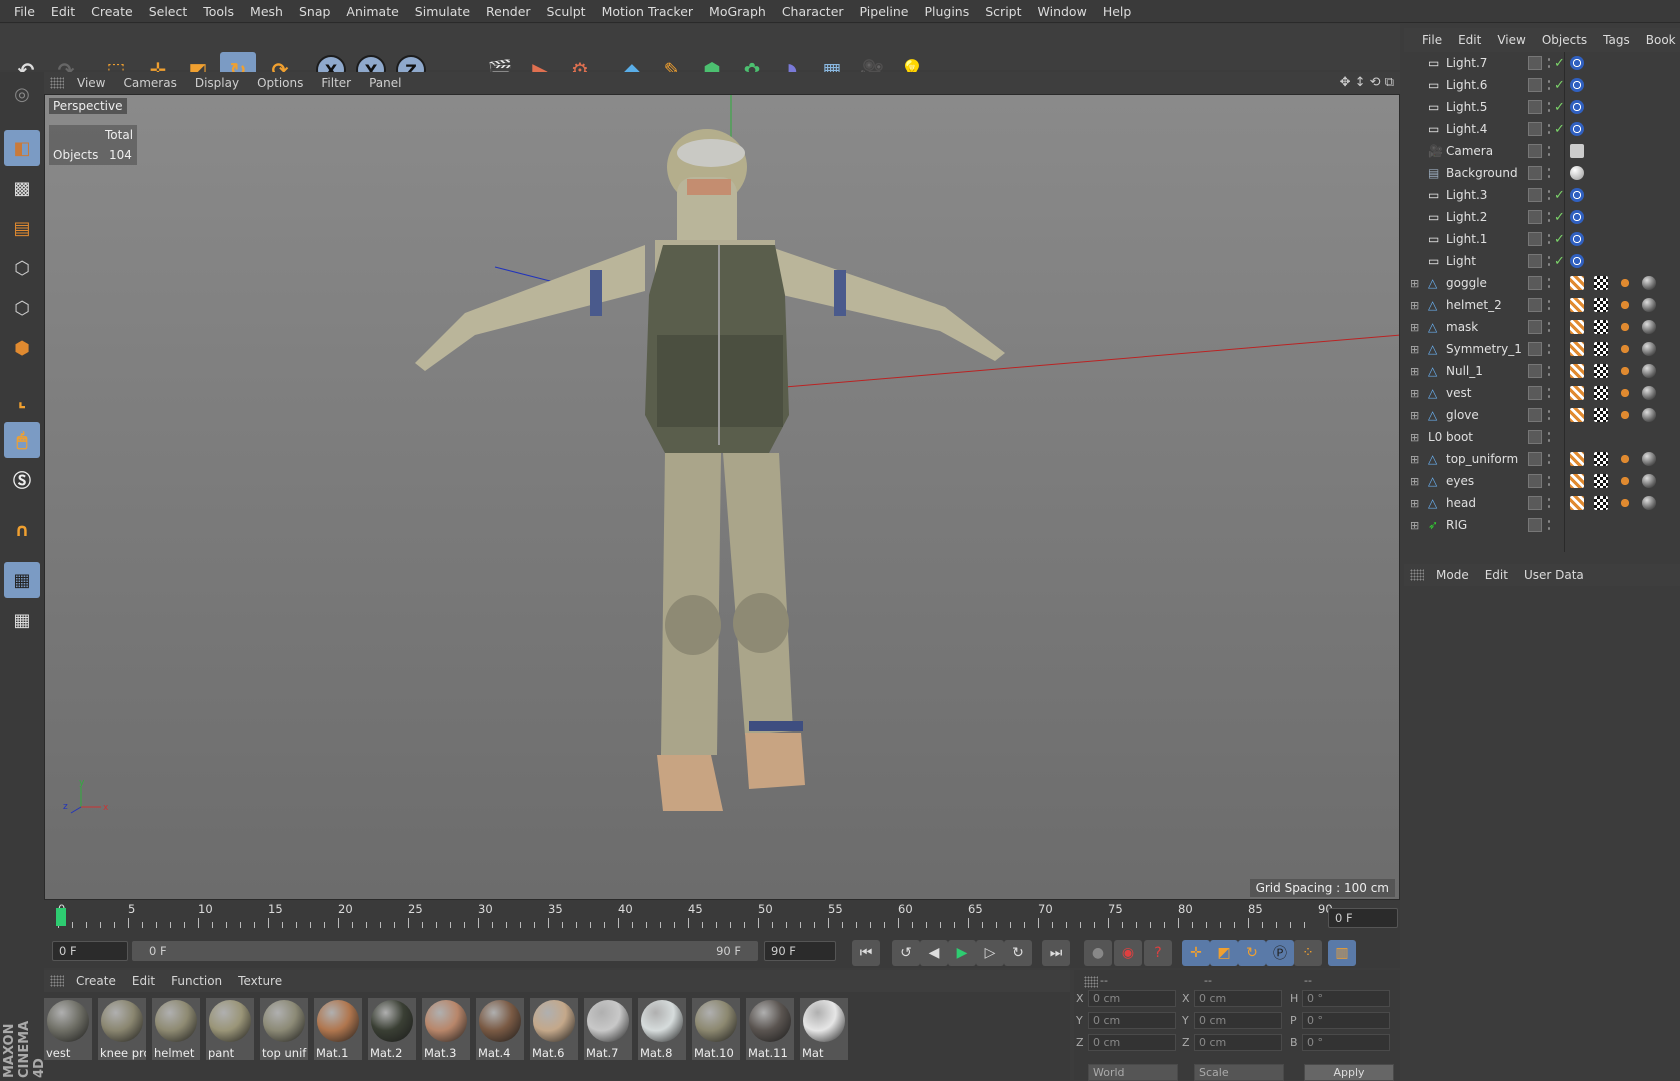 This screenshot has height=1081, width=1680. Describe the element at coordinates (1466, 107) in the screenshot. I see `object-name: Light.5` at that location.